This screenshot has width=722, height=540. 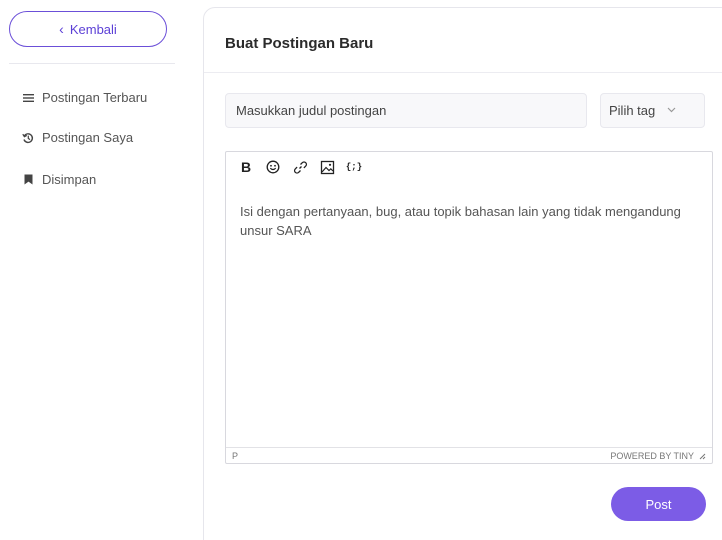 What do you see at coordinates (88, 137) in the screenshot?
I see `sidebar-item-label: Postingan Saya` at bounding box center [88, 137].